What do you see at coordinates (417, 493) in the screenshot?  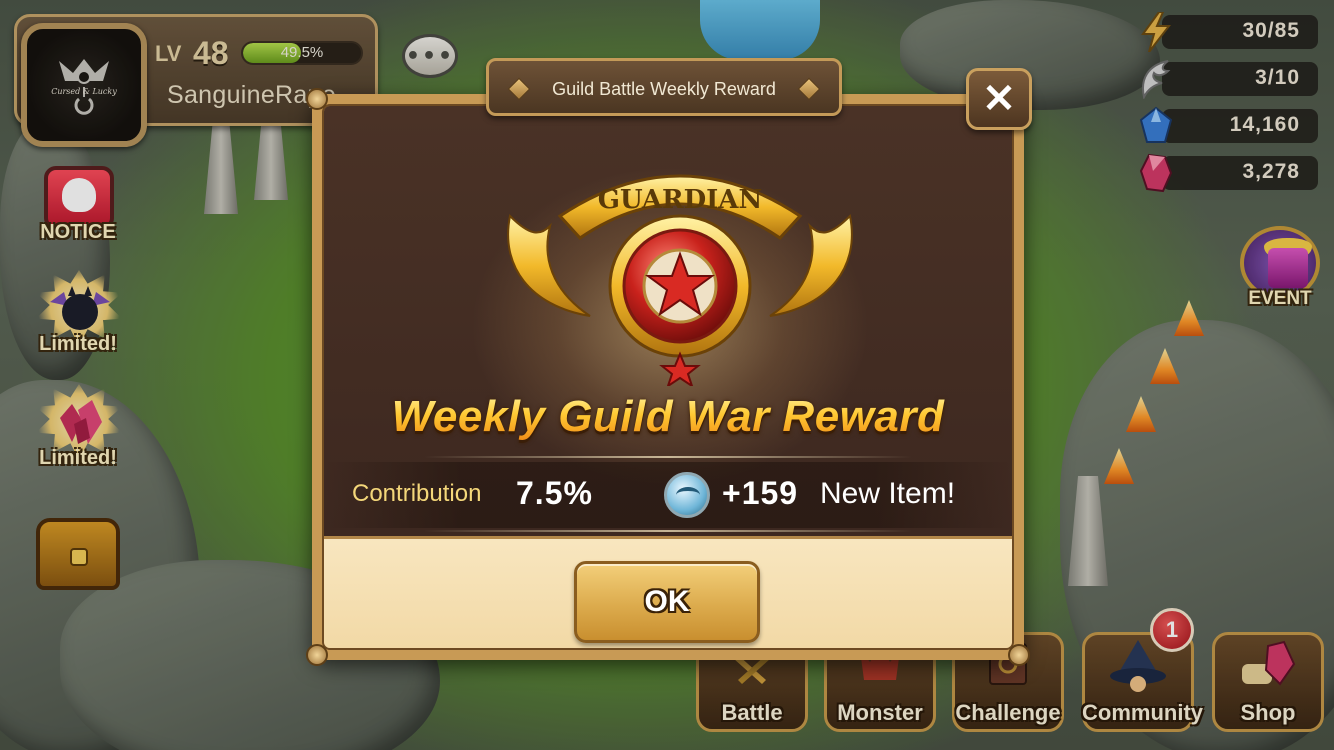 I see `contribution-label: Contribution` at bounding box center [417, 493].